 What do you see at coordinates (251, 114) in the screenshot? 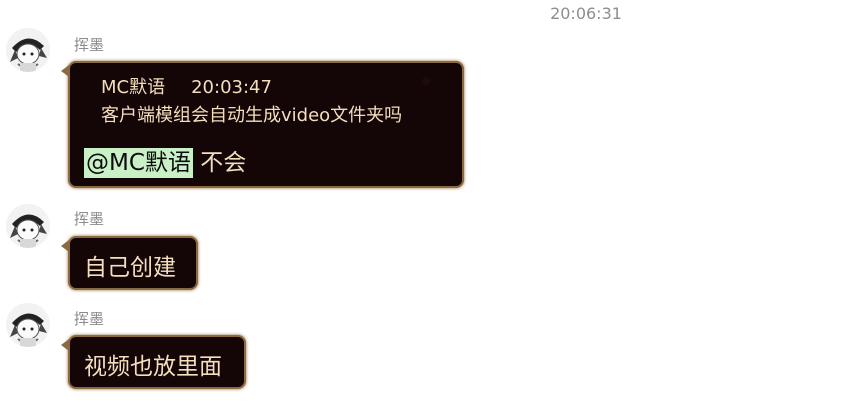
I see `quoted-message: 客户端模组会自动生成video文件夹吗` at bounding box center [251, 114].